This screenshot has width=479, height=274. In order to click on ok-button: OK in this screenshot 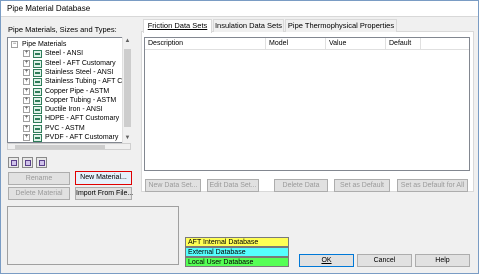, I will do `click(326, 260)`.